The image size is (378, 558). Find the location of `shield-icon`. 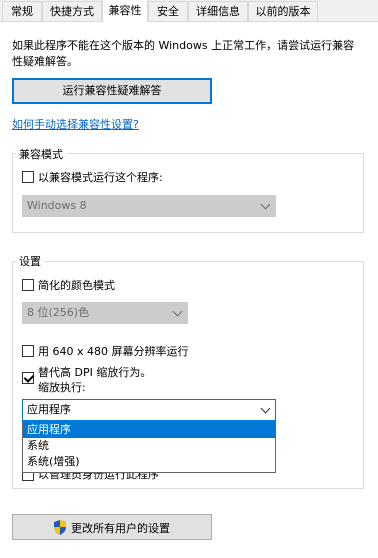

shield-icon is located at coordinates (60, 527).